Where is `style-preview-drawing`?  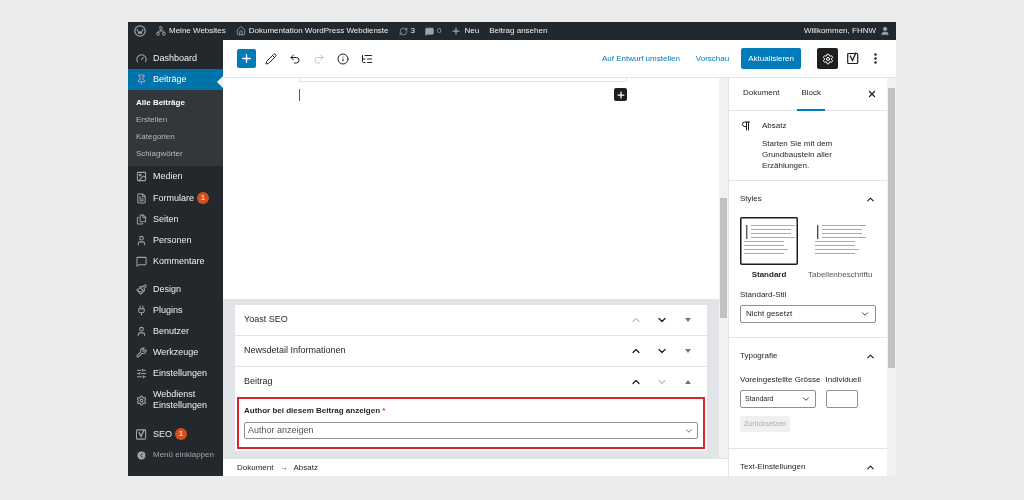
style-preview-drawing is located at coordinates (769, 241).